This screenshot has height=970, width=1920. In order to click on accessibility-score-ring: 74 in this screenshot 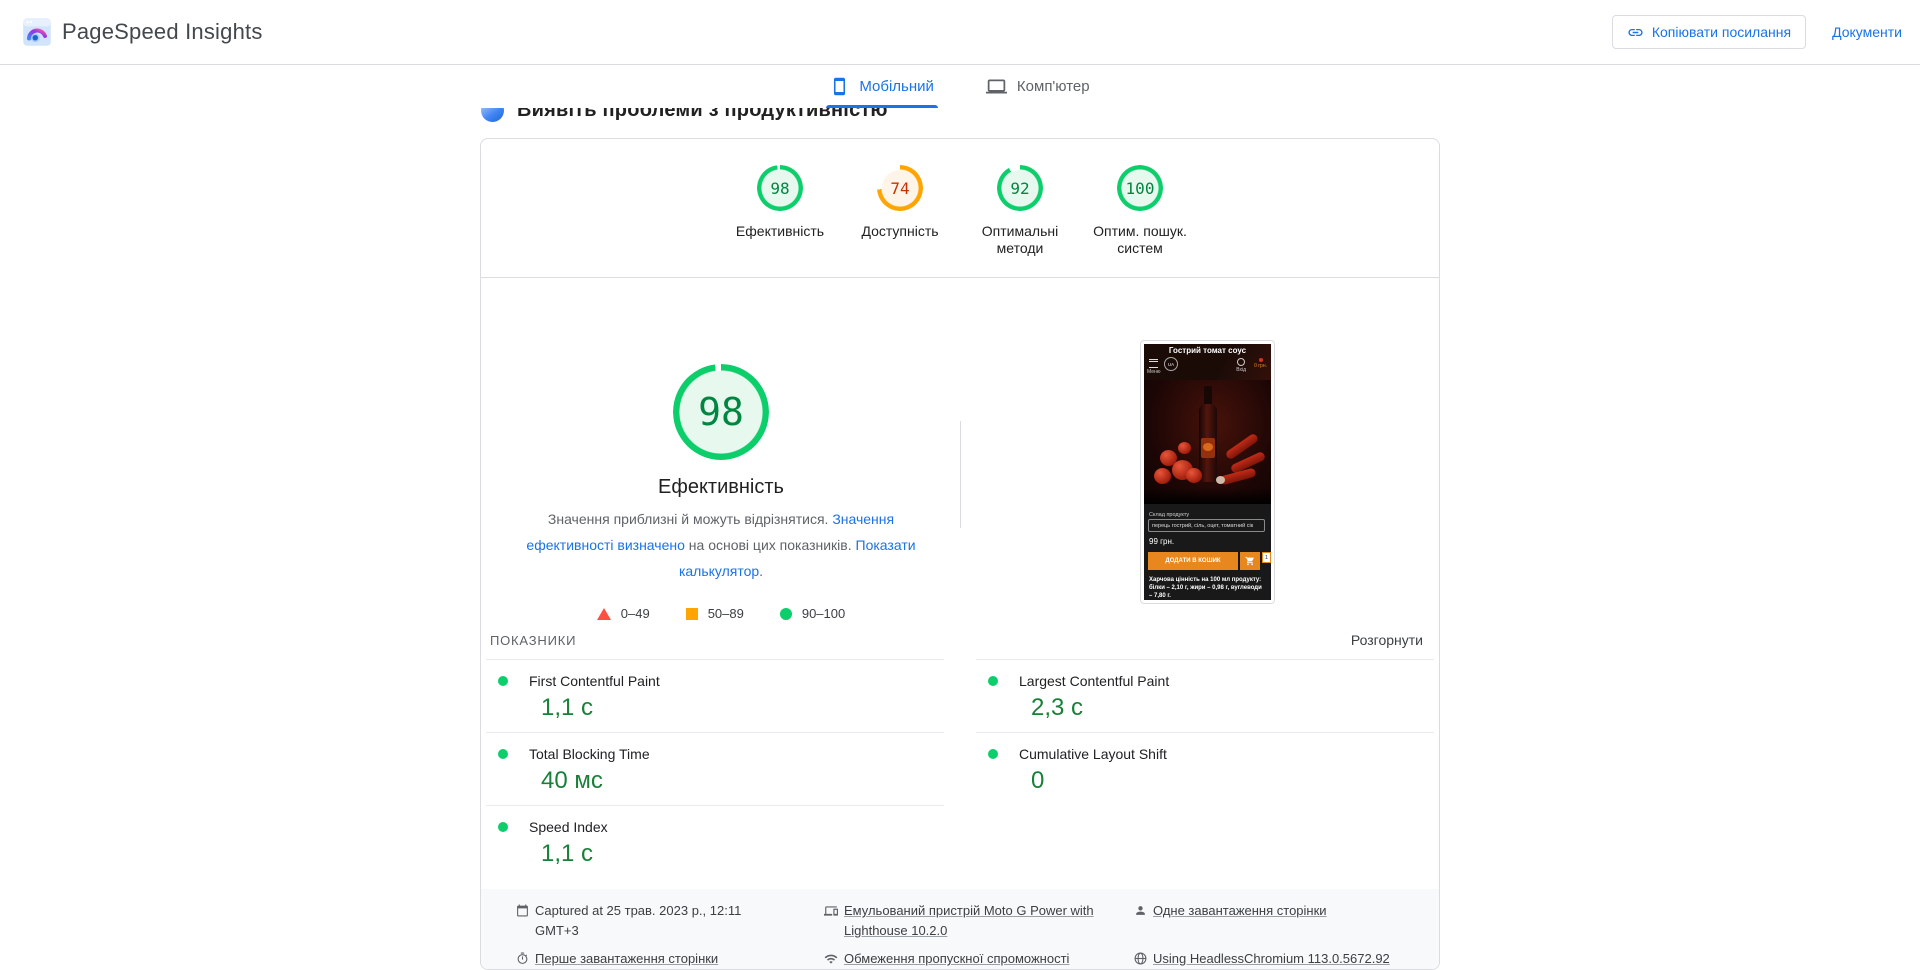, I will do `click(900, 188)`.